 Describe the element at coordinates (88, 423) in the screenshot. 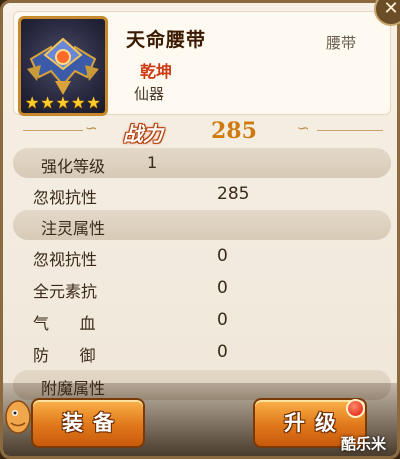

I see `equip-button: 装备` at that location.